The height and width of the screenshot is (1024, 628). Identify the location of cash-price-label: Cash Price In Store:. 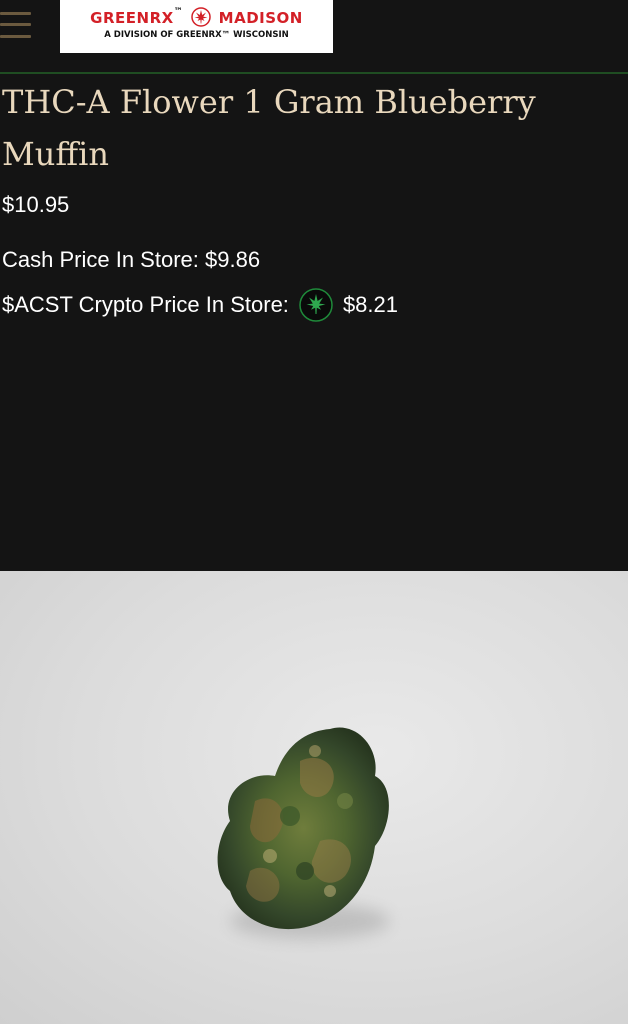
(100, 259).